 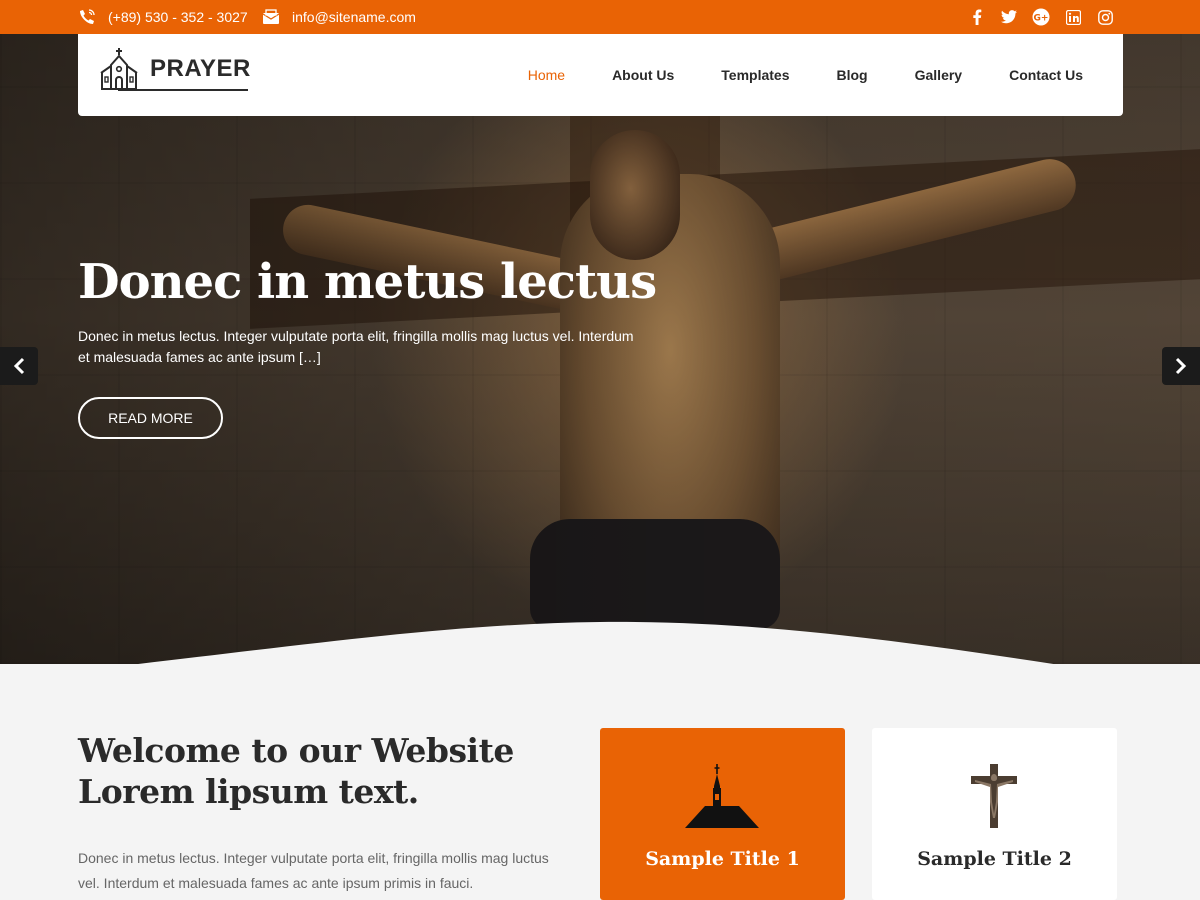 I want to click on instagram-icon, so click(x=1105, y=17).